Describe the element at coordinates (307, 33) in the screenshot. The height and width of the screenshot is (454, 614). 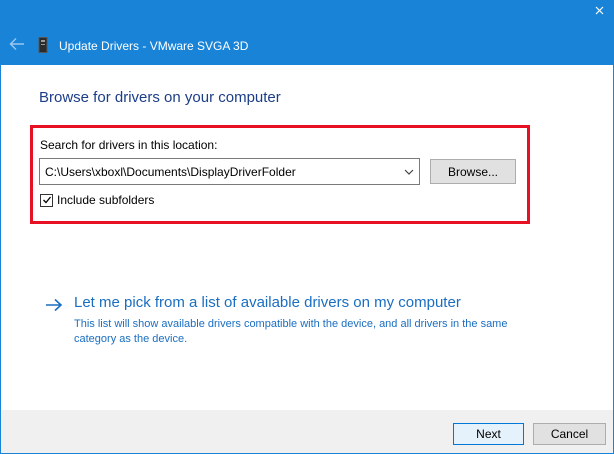
I see `title-bar: Update Drivers - VMware SVGA 3D` at that location.